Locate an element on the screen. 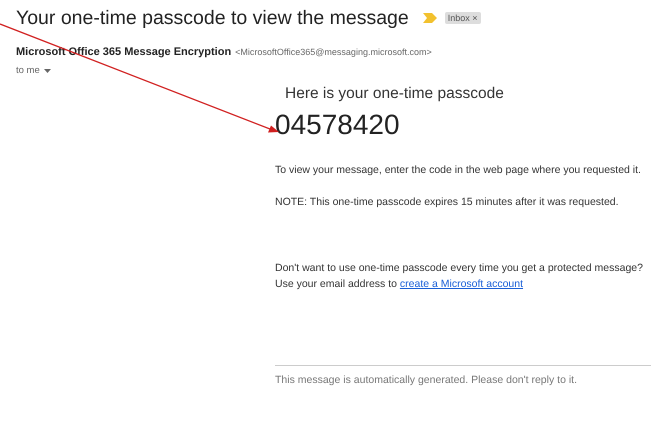 This screenshot has width=658, height=432. instructions-text: To view your message, enter the code in the web page where you requested it. is located at coordinates (458, 170).